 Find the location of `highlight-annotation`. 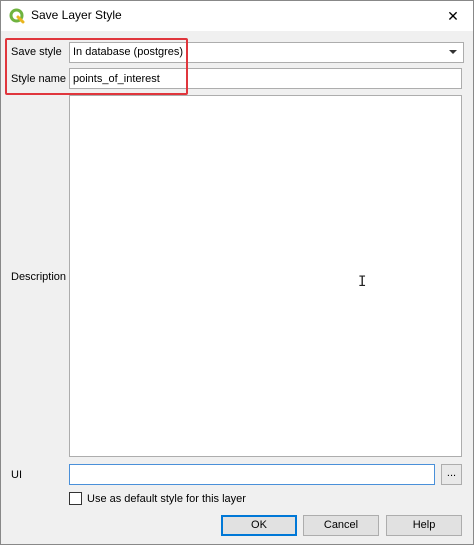

highlight-annotation is located at coordinates (96, 66).